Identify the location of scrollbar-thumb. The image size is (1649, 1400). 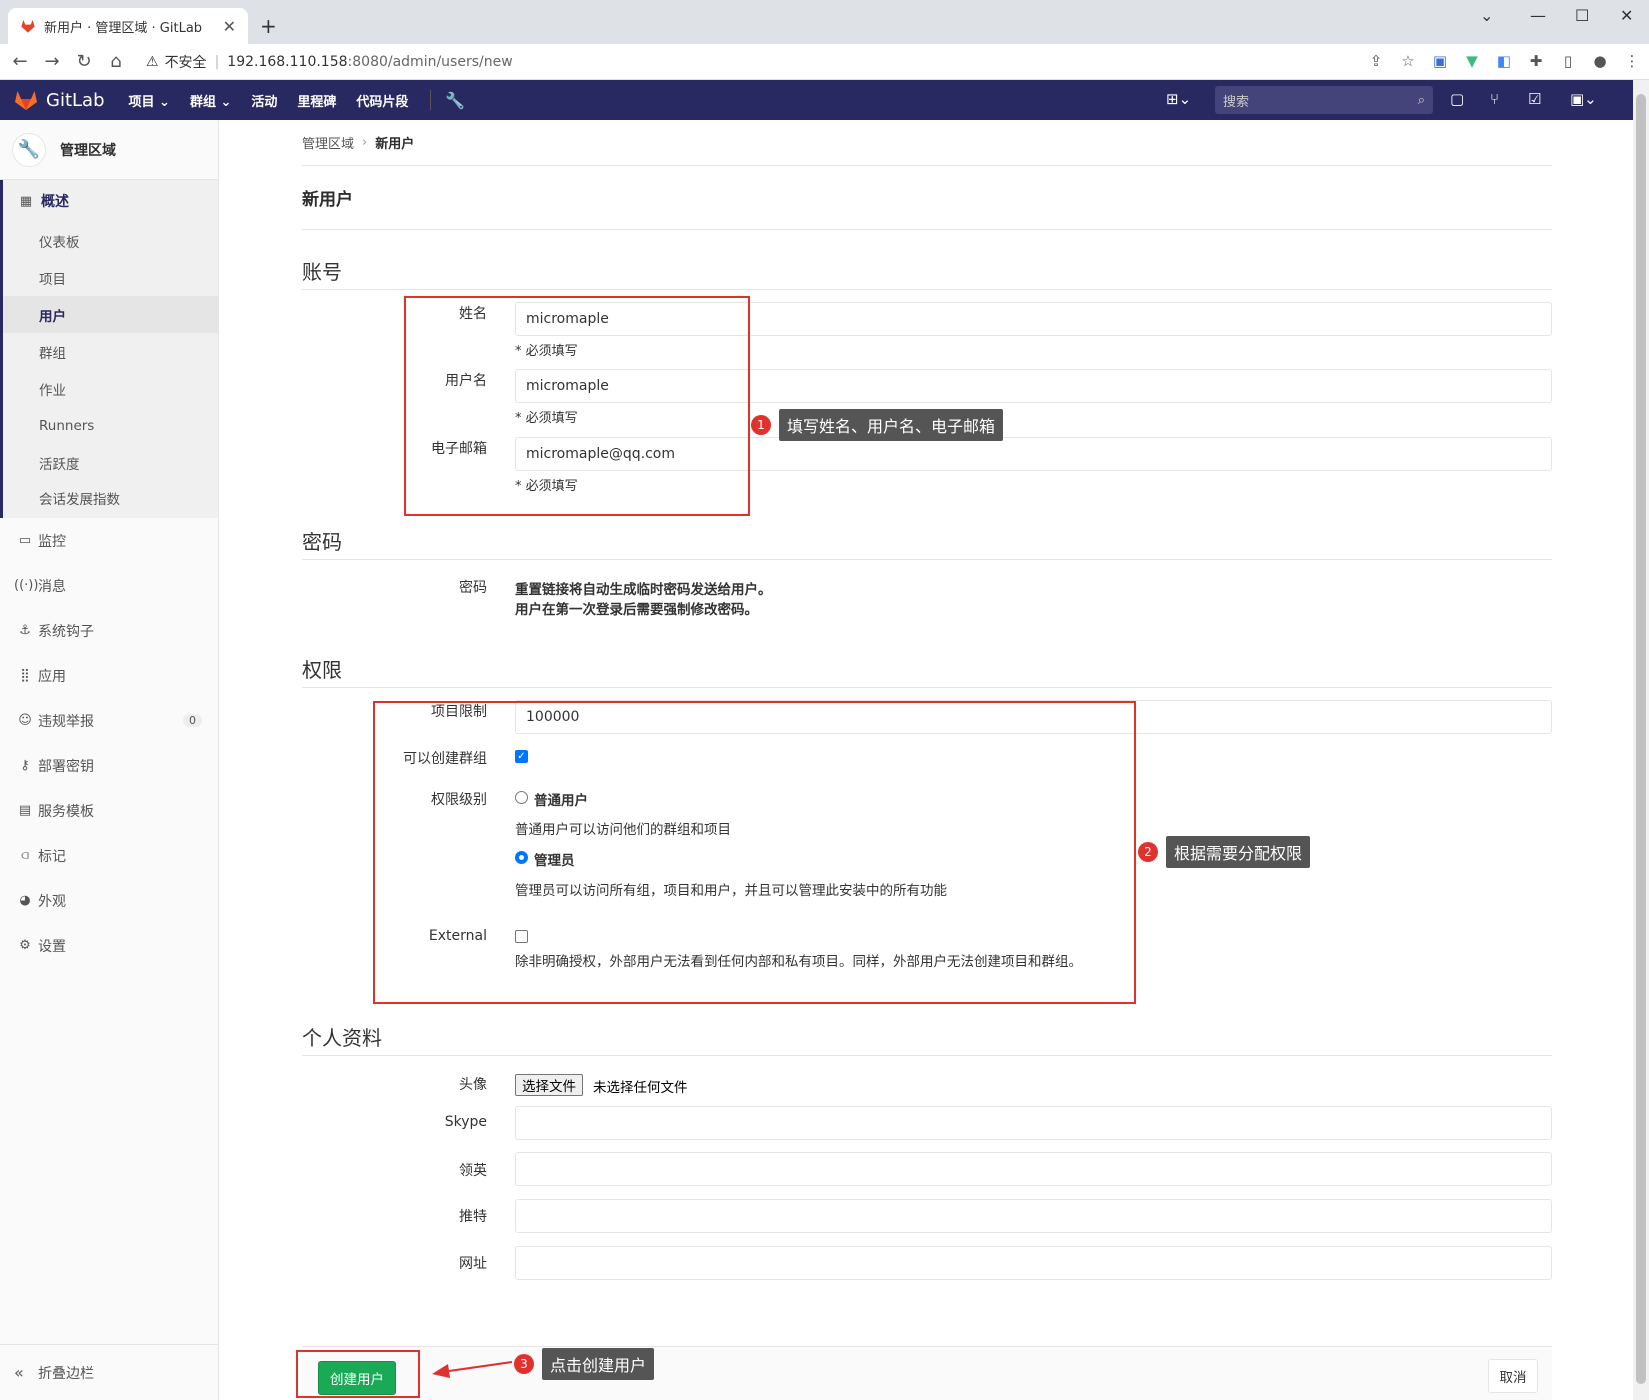
(1641, 739).